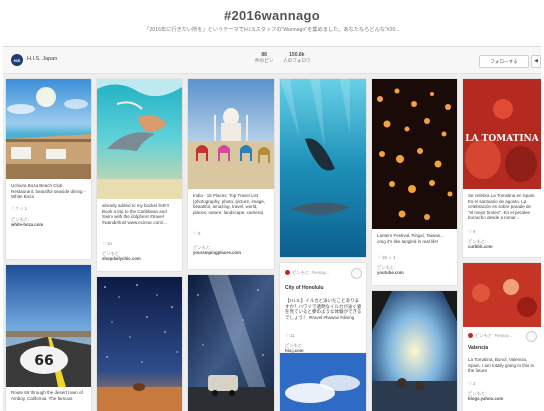  I want to click on pin-via: ピンもと: blogs.yahoo.com, so click(485, 396).